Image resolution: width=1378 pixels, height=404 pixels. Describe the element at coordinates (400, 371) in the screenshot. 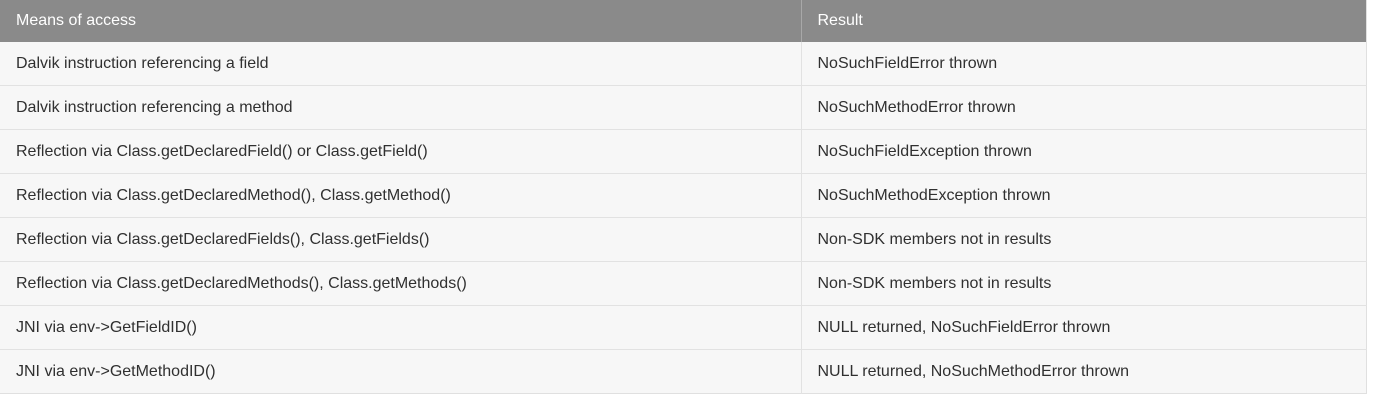

I see `access-cell: JNI via env->GetMethodID()` at that location.